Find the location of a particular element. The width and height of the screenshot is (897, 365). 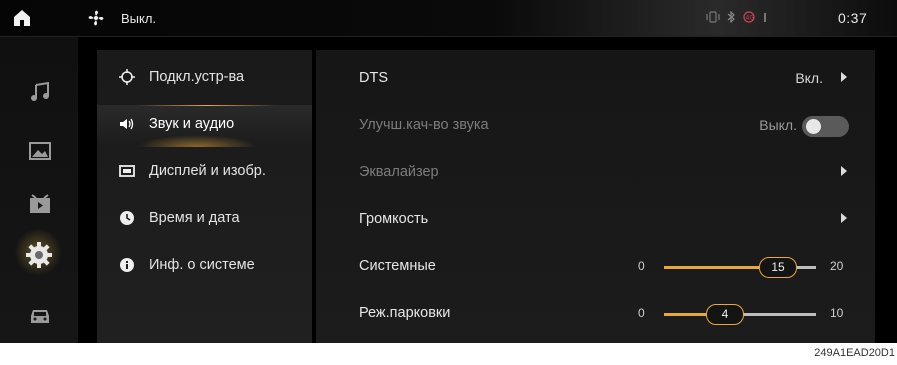

menu-item-label: Инф. о системе is located at coordinates (202, 265).